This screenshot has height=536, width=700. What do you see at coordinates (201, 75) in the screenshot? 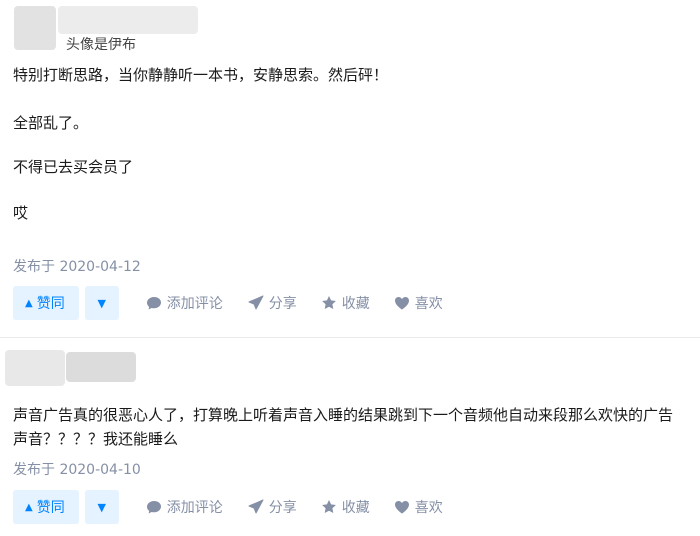
I see `answer-paragraph: 特别打断思路，当你静静听一本书，安静思索。然后砰！` at bounding box center [201, 75].